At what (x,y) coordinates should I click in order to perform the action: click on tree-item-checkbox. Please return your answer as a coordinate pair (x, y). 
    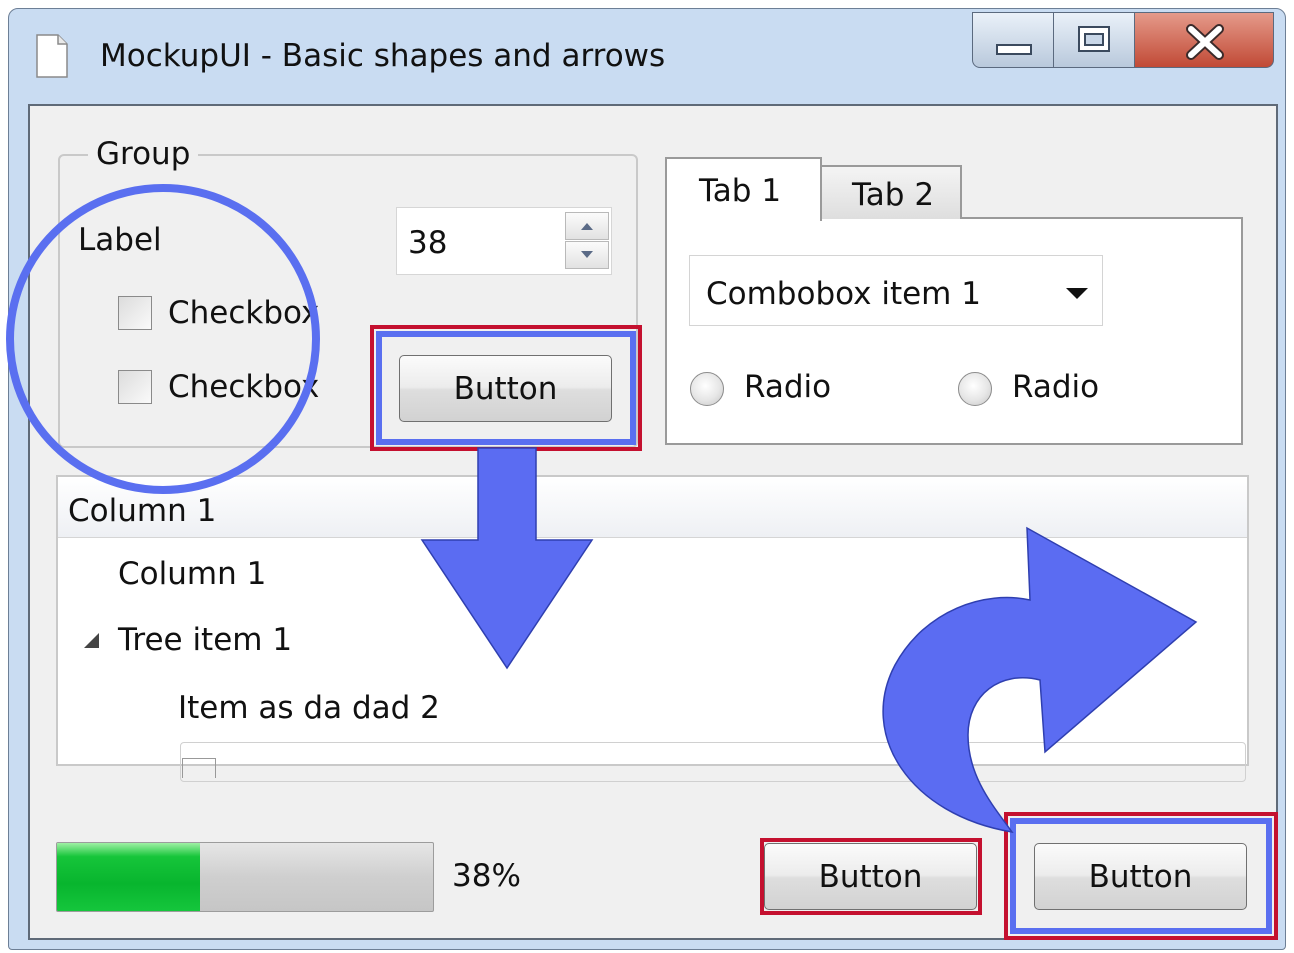
    Looking at the image, I should click on (199, 768).